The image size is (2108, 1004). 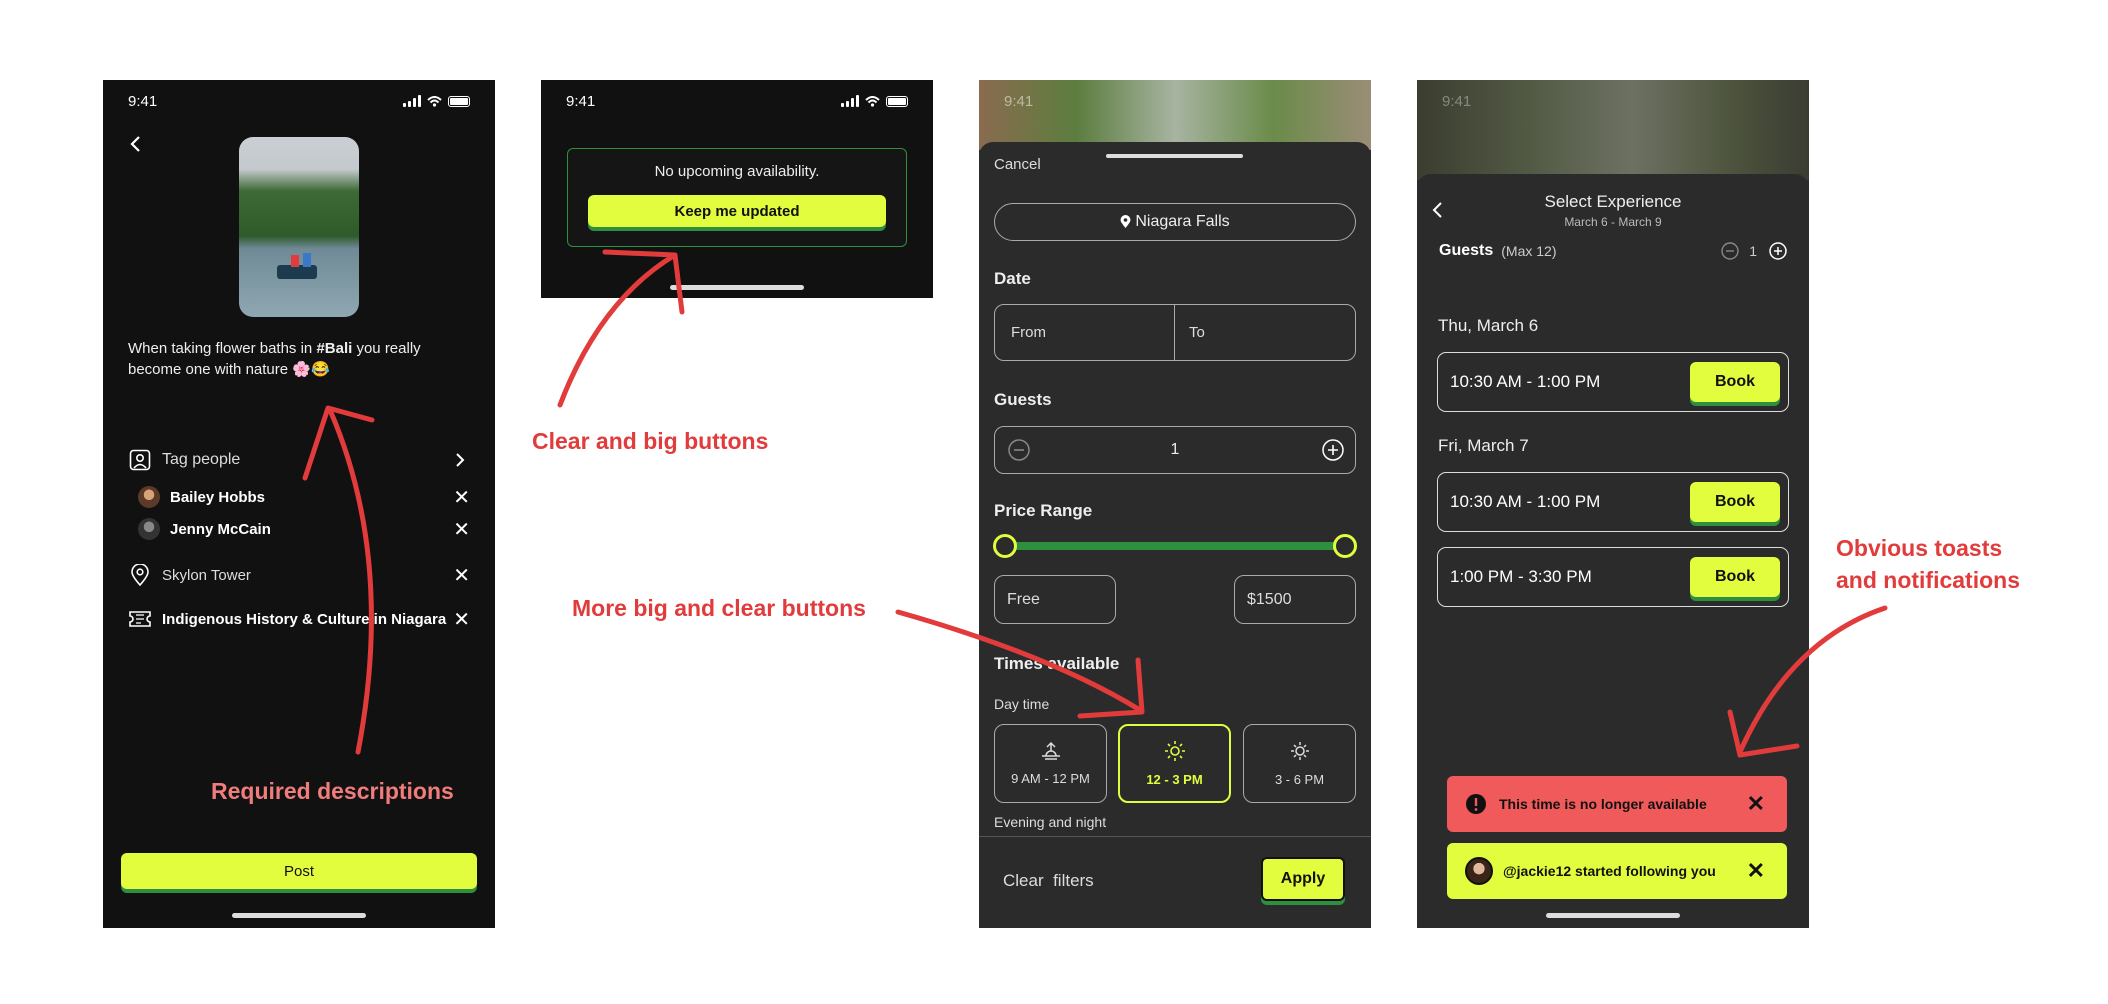 What do you see at coordinates (1050, 763) in the screenshot?
I see `time-option-morning: 9 AM - 12 PM` at bounding box center [1050, 763].